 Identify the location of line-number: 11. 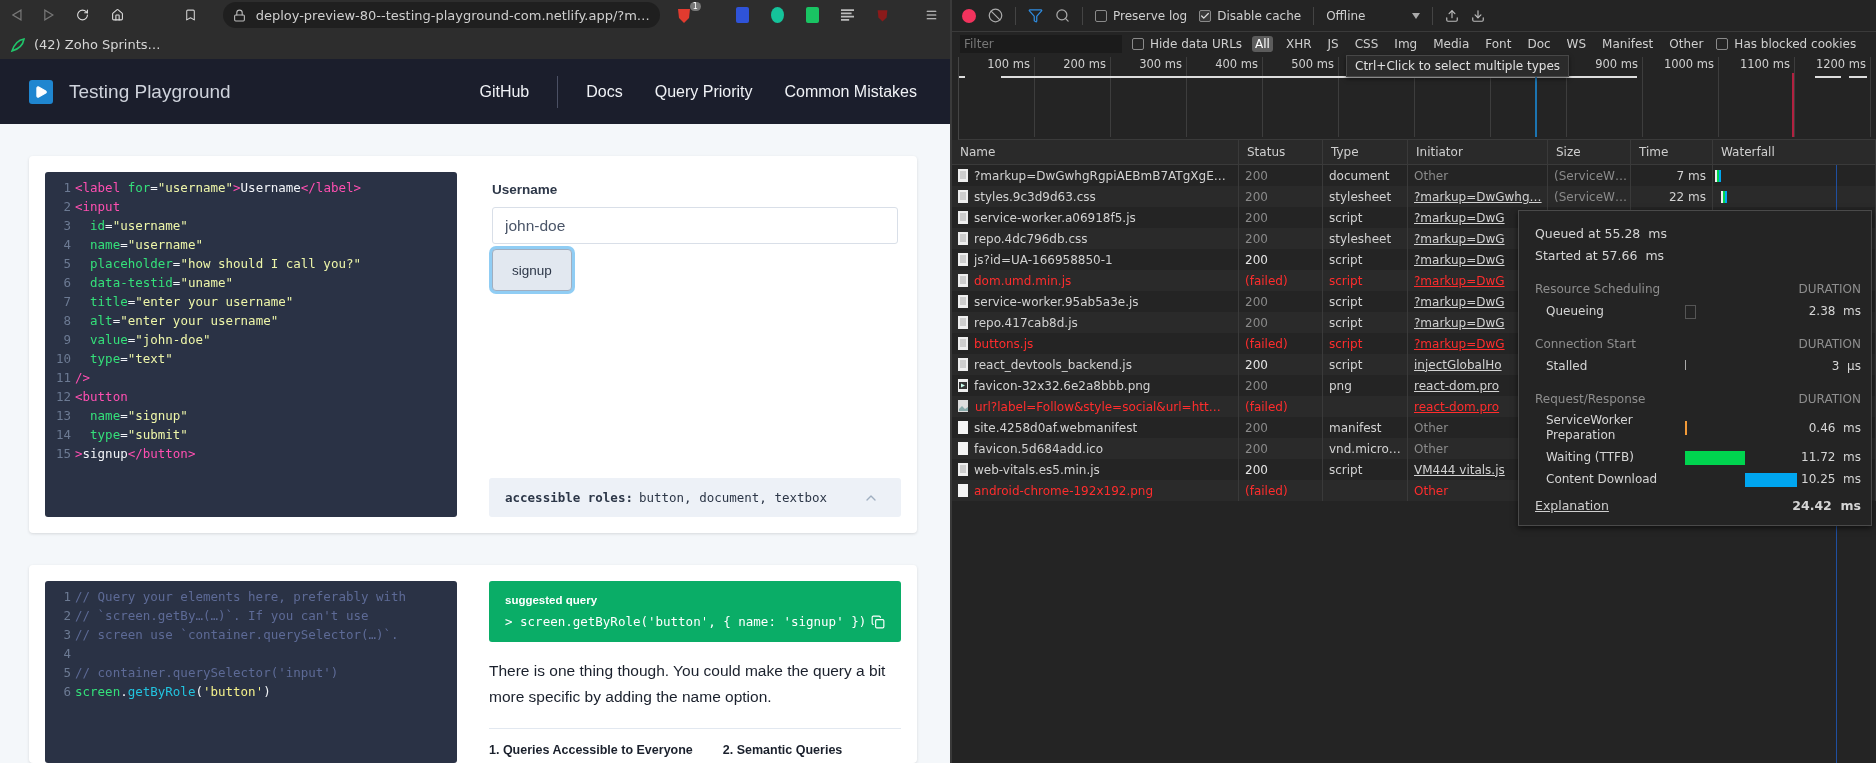
(63, 378).